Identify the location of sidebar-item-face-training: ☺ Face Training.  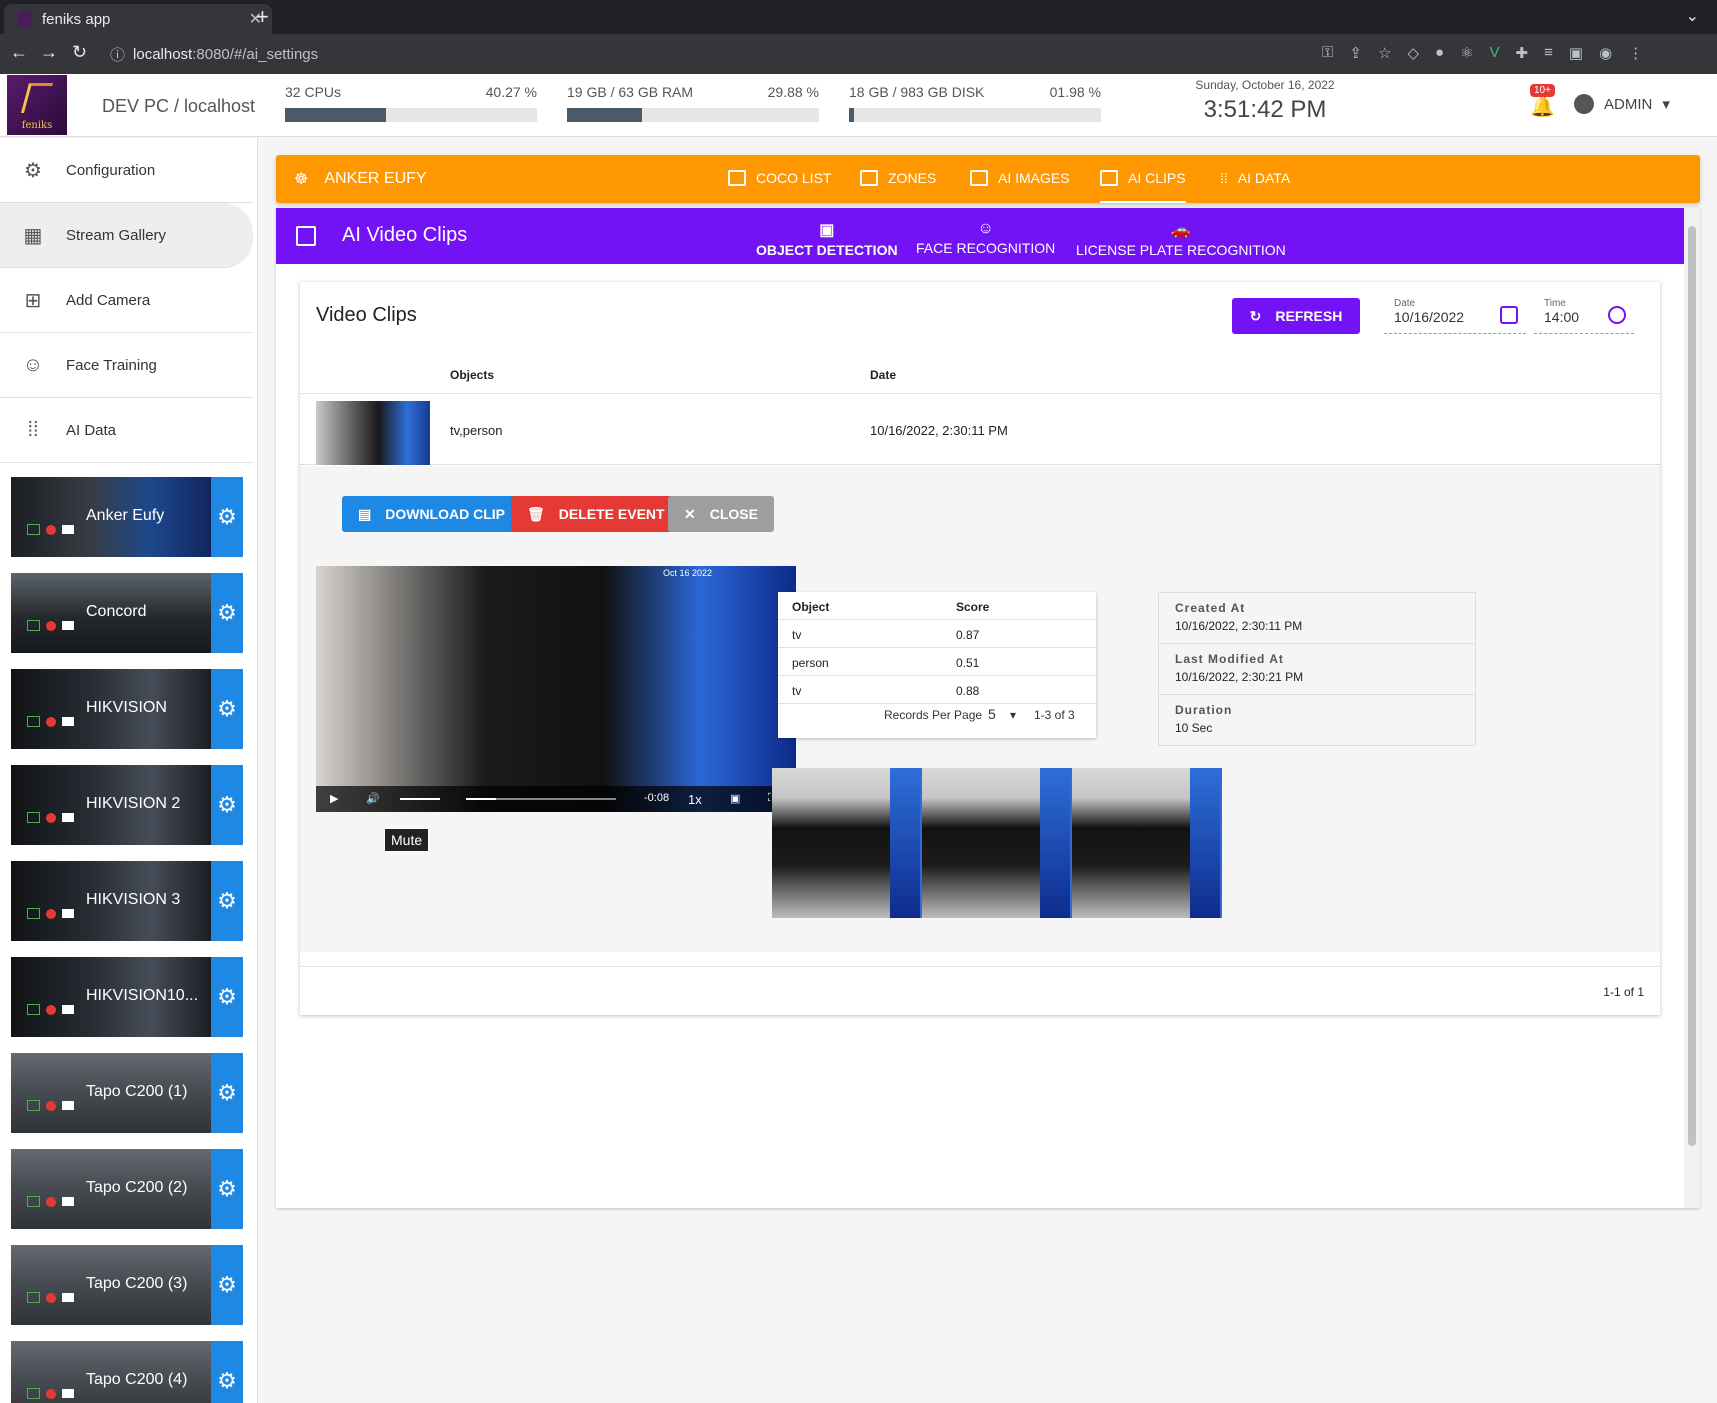
(126, 365).